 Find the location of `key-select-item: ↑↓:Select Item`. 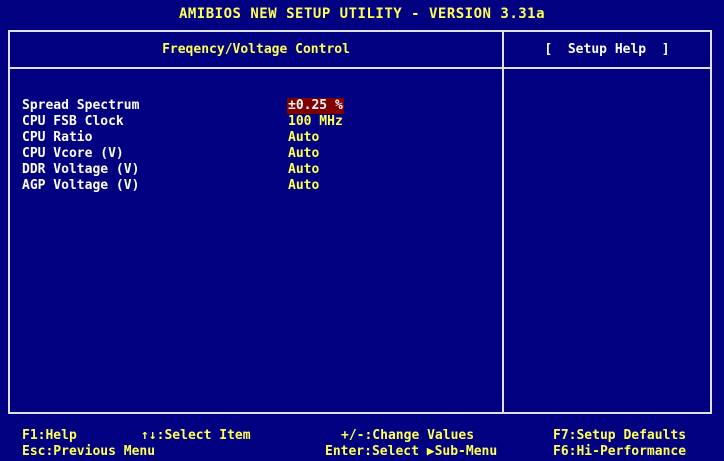

key-select-item: ↑↓:Select Item is located at coordinates (196, 435).